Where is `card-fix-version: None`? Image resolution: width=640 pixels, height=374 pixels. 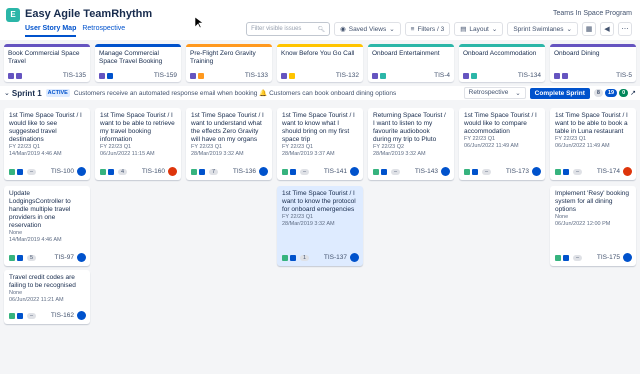
card-fix-version: None is located at coordinates (562, 217).